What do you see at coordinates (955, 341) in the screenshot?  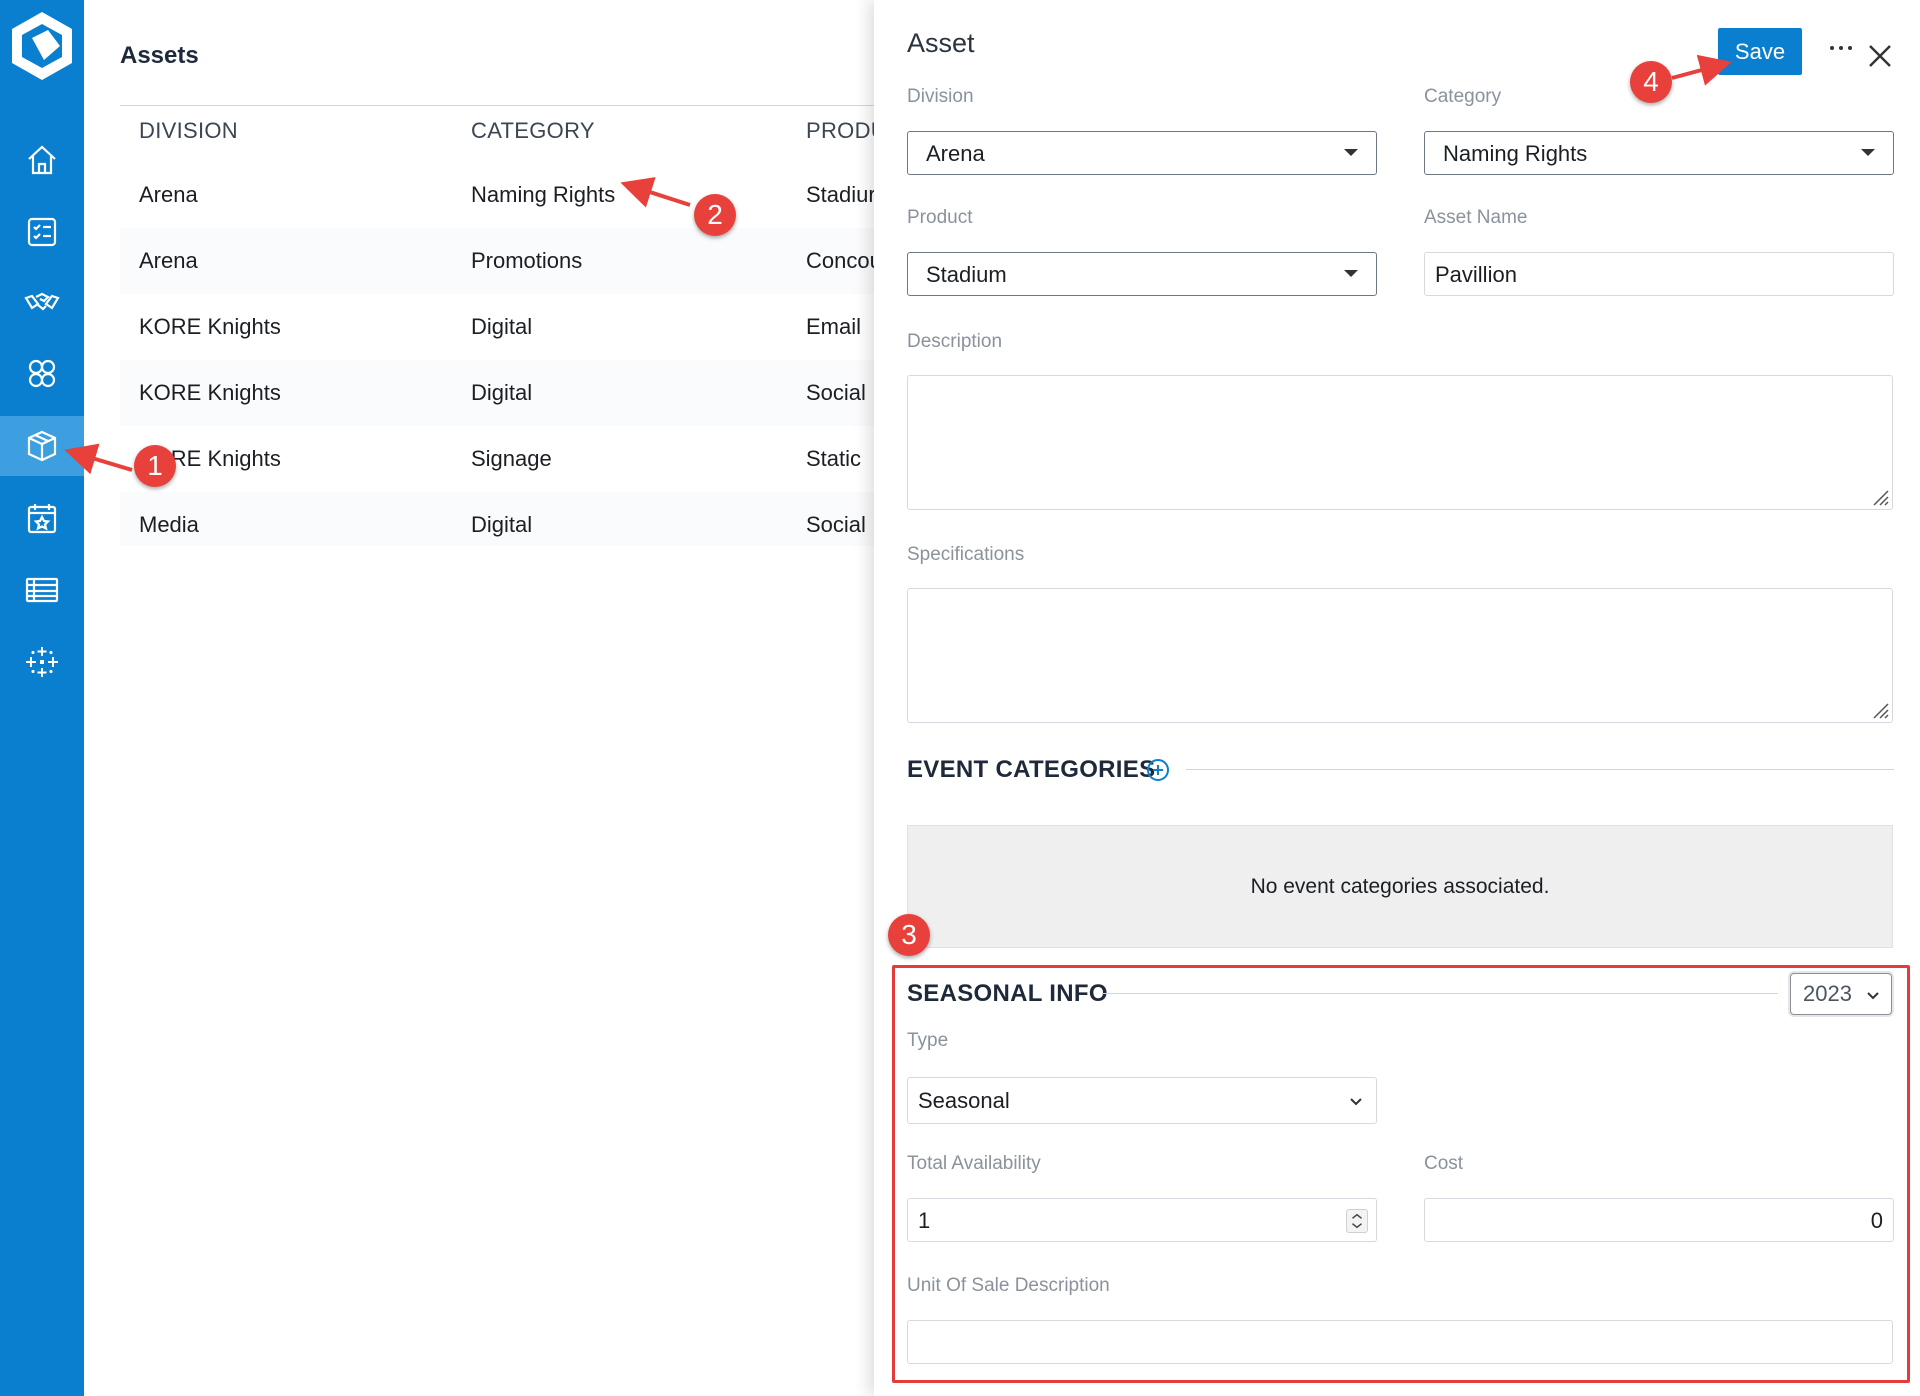 I see `description-label: Description` at bounding box center [955, 341].